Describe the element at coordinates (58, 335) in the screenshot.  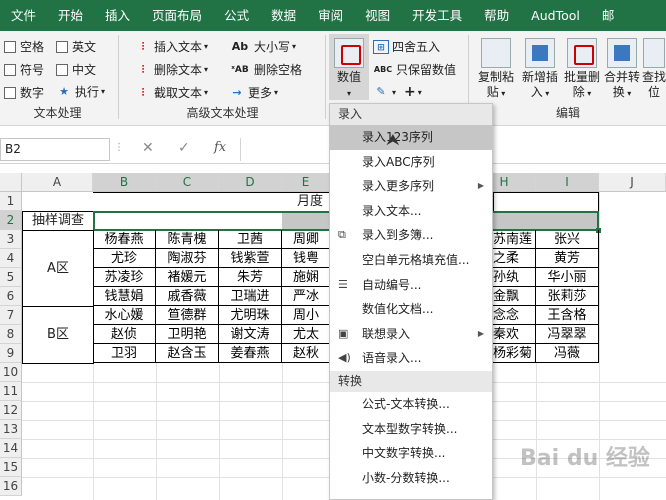
I see `region-b-cell: B区` at that location.